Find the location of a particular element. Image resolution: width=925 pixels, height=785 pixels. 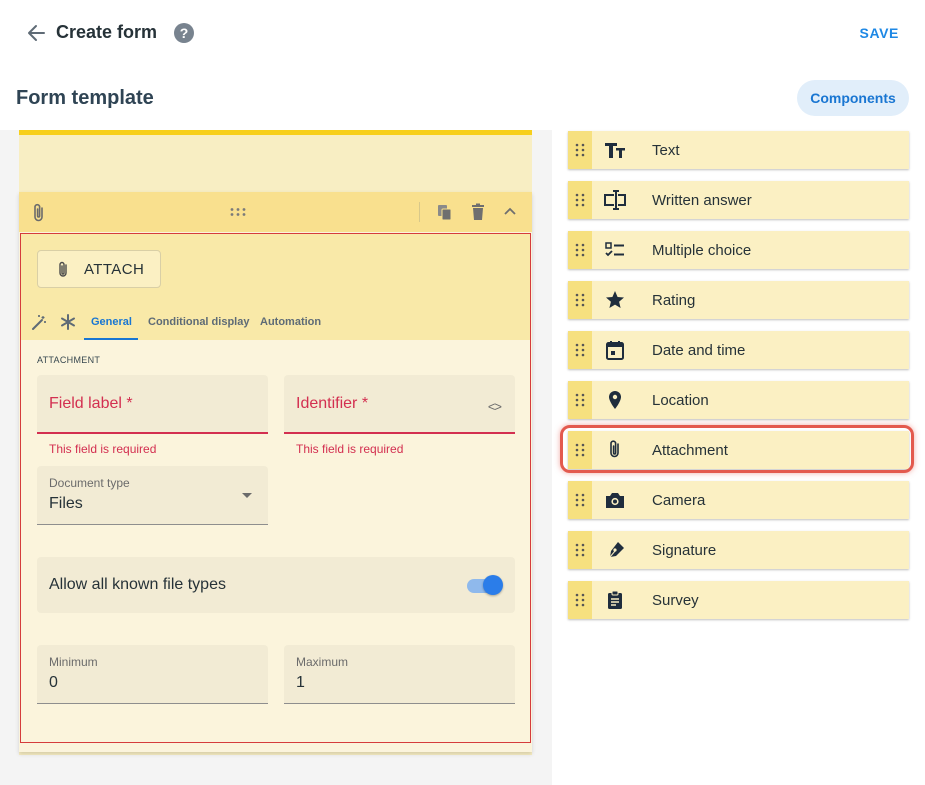

top-bar: Create form ? SAVE is located at coordinates (462, 33).